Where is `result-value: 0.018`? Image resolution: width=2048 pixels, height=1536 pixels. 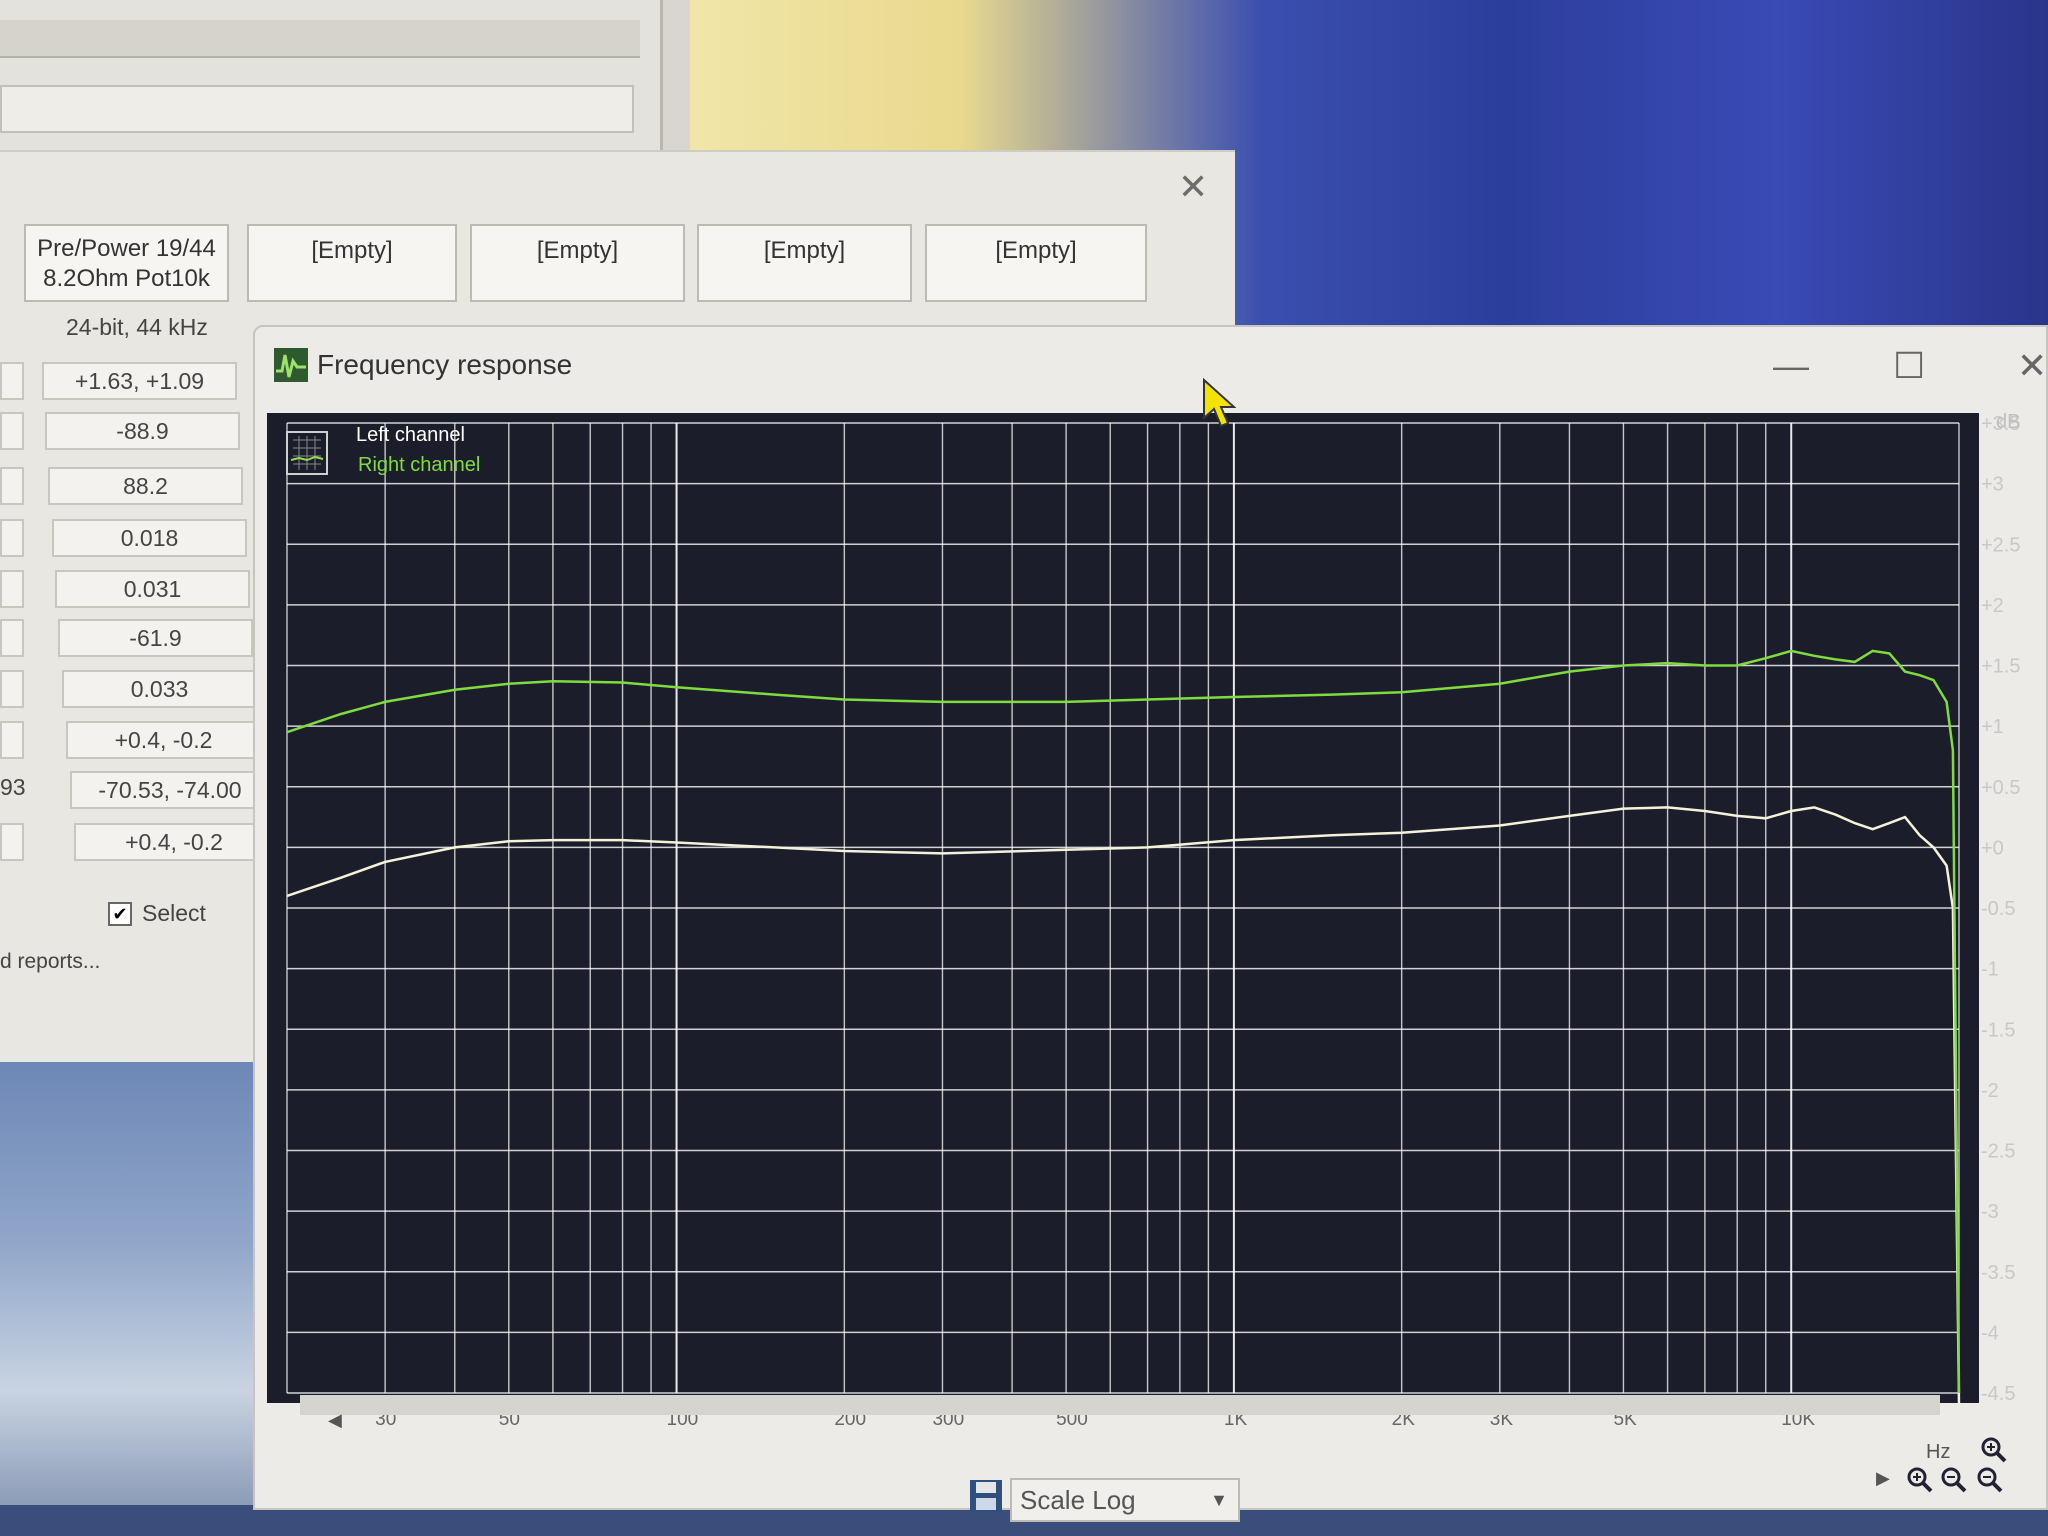
result-value: 0.018 is located at coordinates (149, 538).